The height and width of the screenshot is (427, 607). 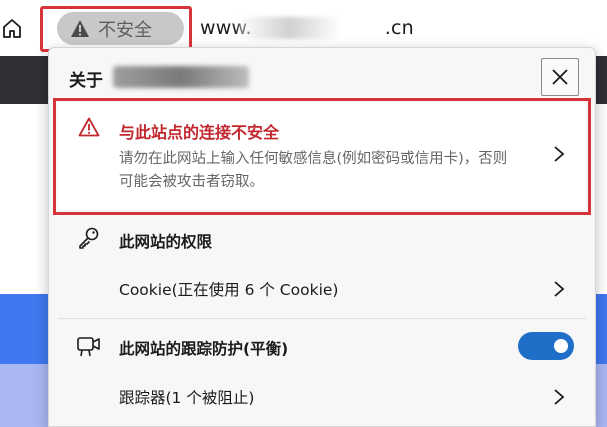 I want to click on popup-title-prefix: 关于, so click(x=86, y=81).